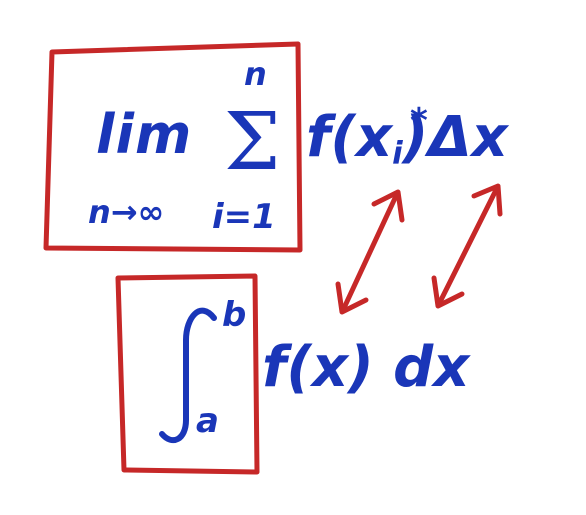 The width and height of the screenshot is (586, 515). I want to click on summation-sign: Σ, so click(252, 141).